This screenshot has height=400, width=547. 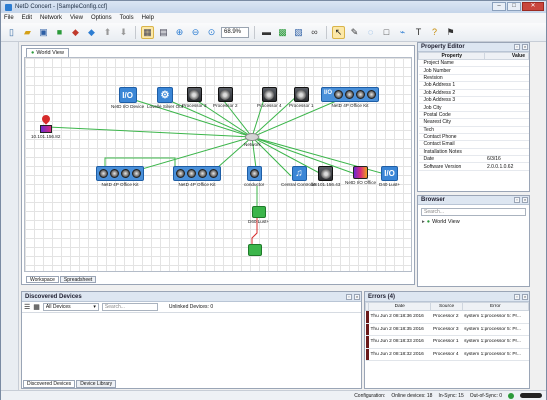 What do you see at coordinates (350, 97) in the screenshot?
I see `device-node: I/O NetD 4P Office Kit` at bounding box center [350, 97].